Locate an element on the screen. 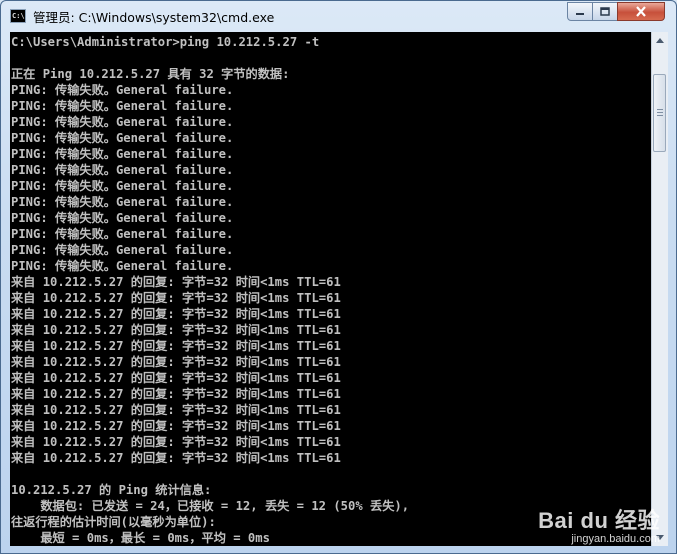 This screenshot has height=554, width=677. close-button is located at coordinates (641, 11).